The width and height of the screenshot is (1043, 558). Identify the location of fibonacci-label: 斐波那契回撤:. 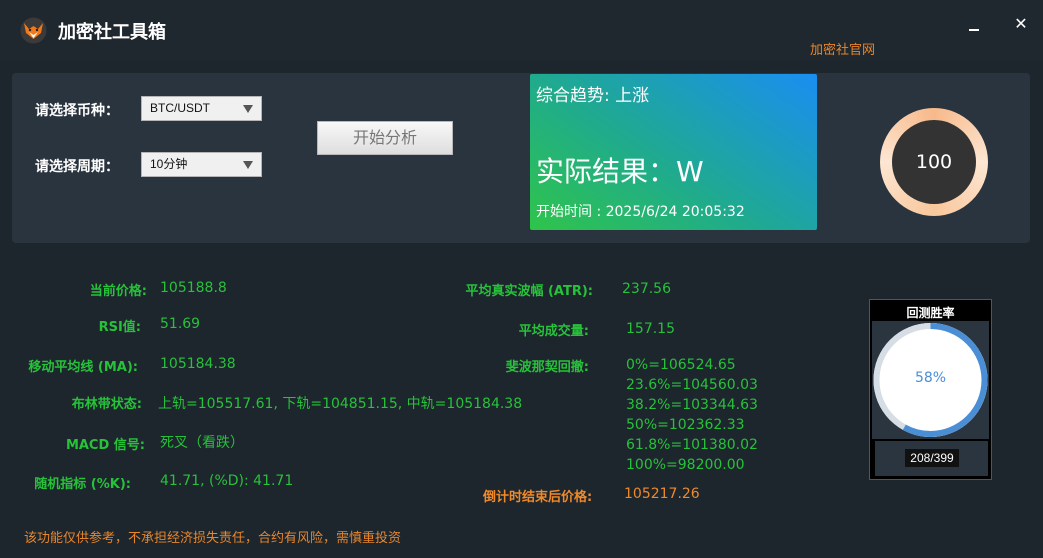
(547, 367).